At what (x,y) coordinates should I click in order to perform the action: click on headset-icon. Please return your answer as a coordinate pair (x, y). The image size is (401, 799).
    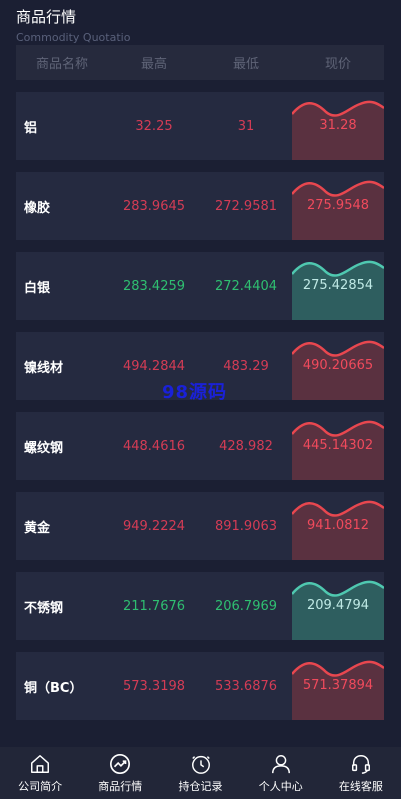
    Looking at the image, I should click on (360, 764).